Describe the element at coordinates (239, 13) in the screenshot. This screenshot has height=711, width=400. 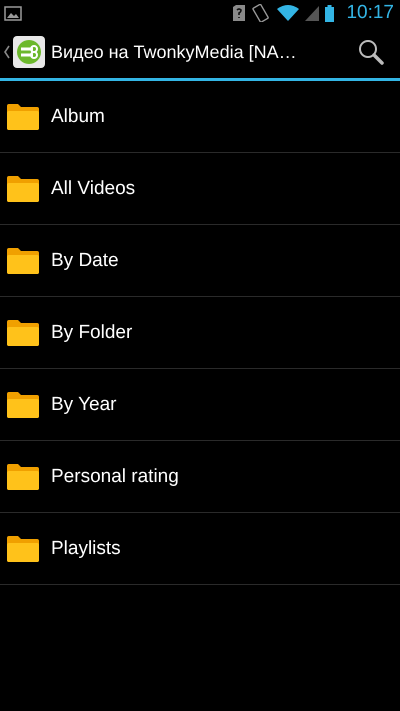
I see `sim-card-icon` at that location.